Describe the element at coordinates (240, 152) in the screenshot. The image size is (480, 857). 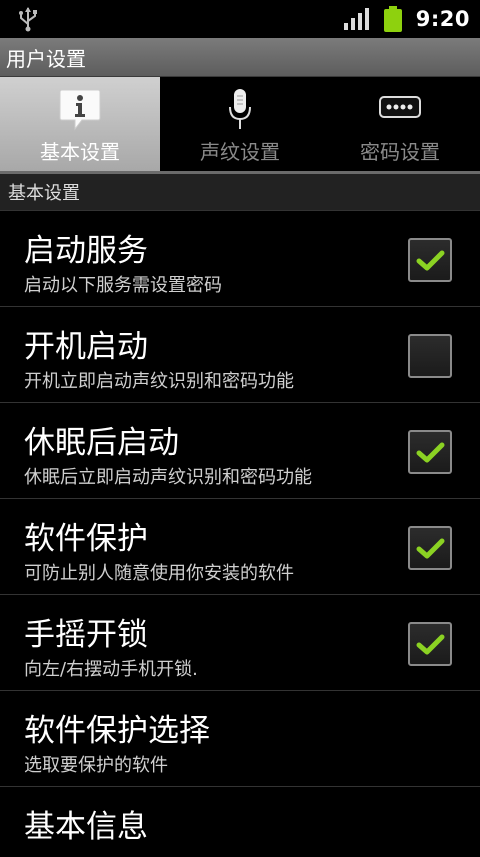
I see `tab-label: 声纹设置` at that location.